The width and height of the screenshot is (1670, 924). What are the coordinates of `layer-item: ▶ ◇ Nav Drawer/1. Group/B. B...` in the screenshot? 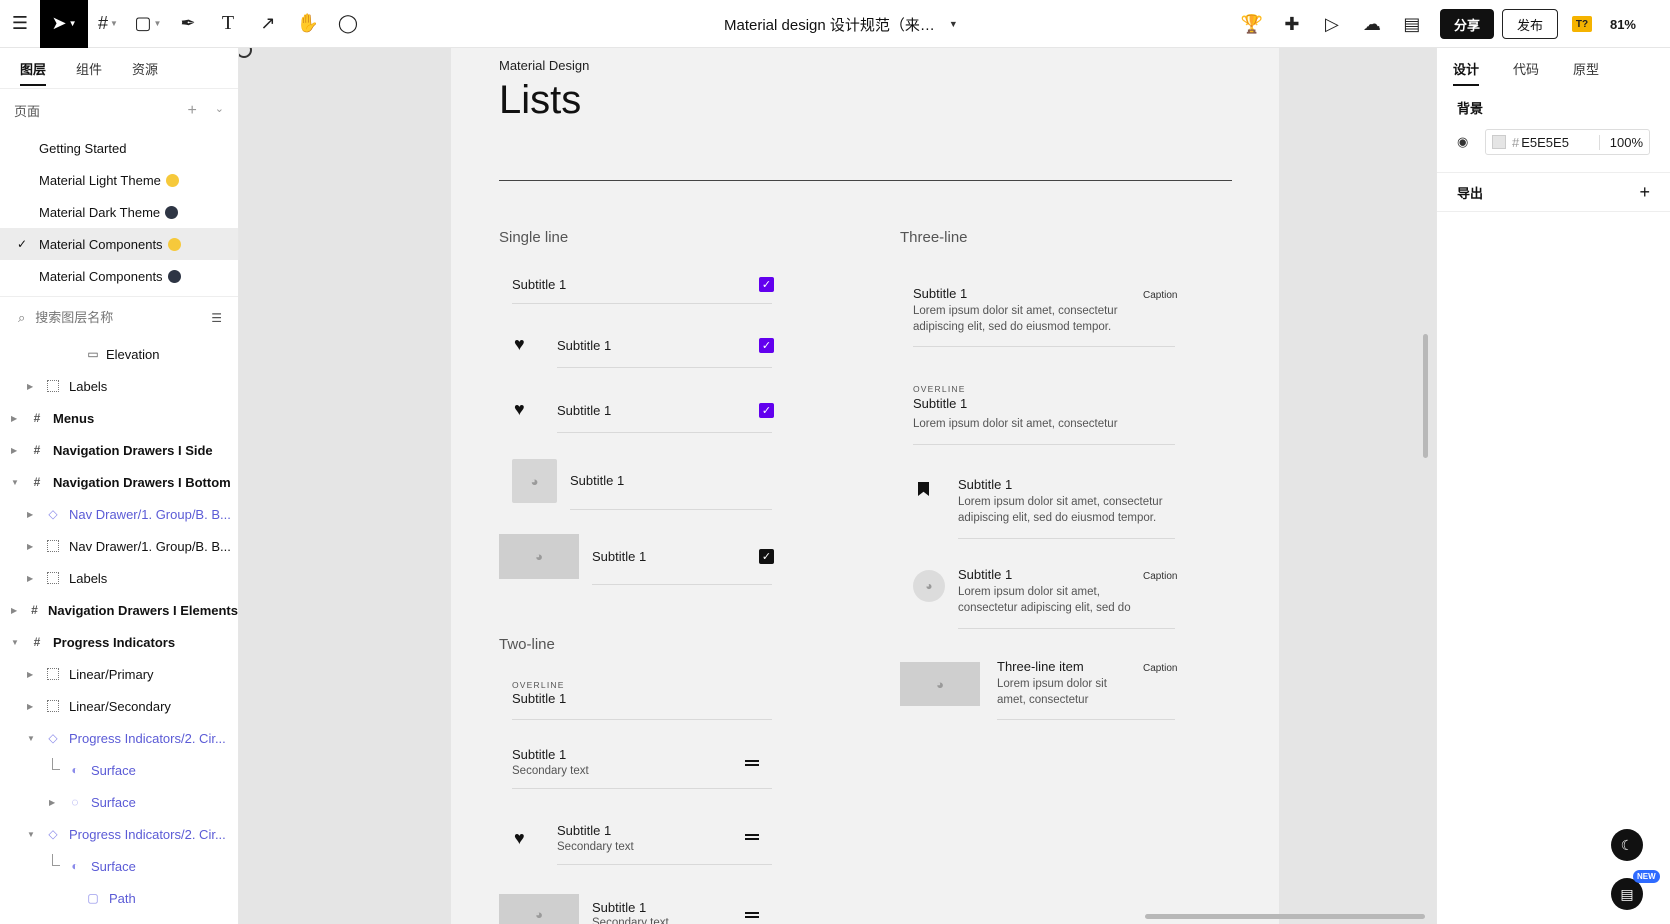 It's located at (119, 514).